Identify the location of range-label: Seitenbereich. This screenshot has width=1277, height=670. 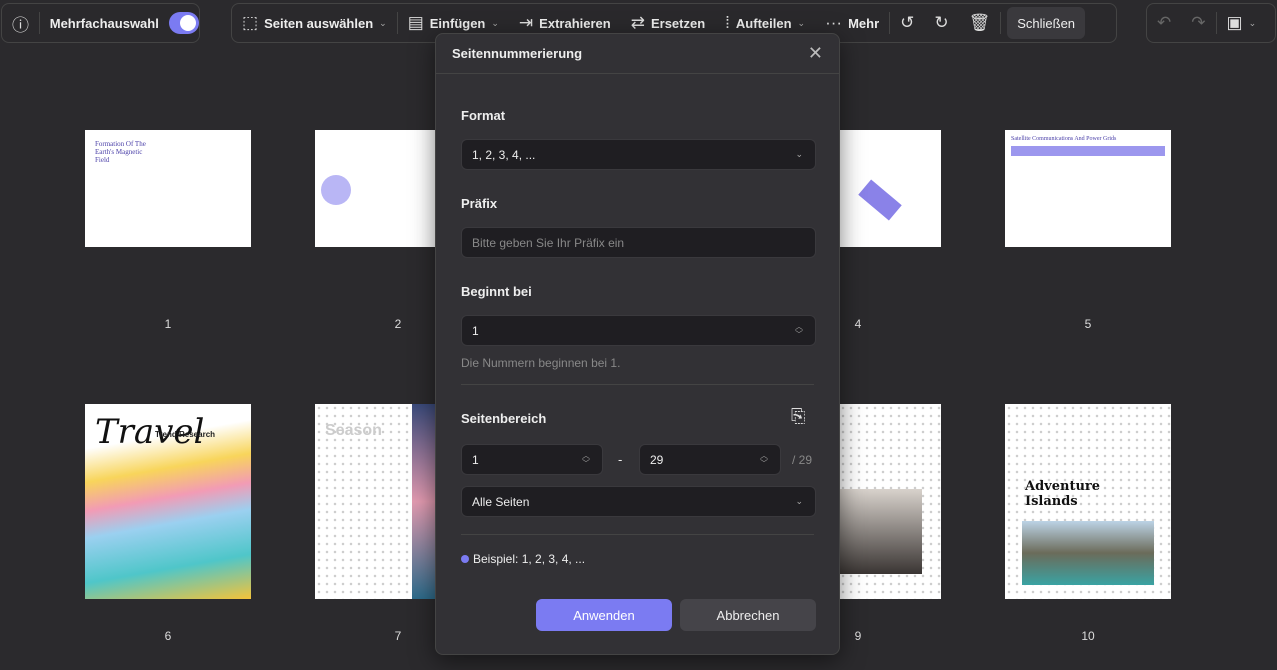
(504, 418).